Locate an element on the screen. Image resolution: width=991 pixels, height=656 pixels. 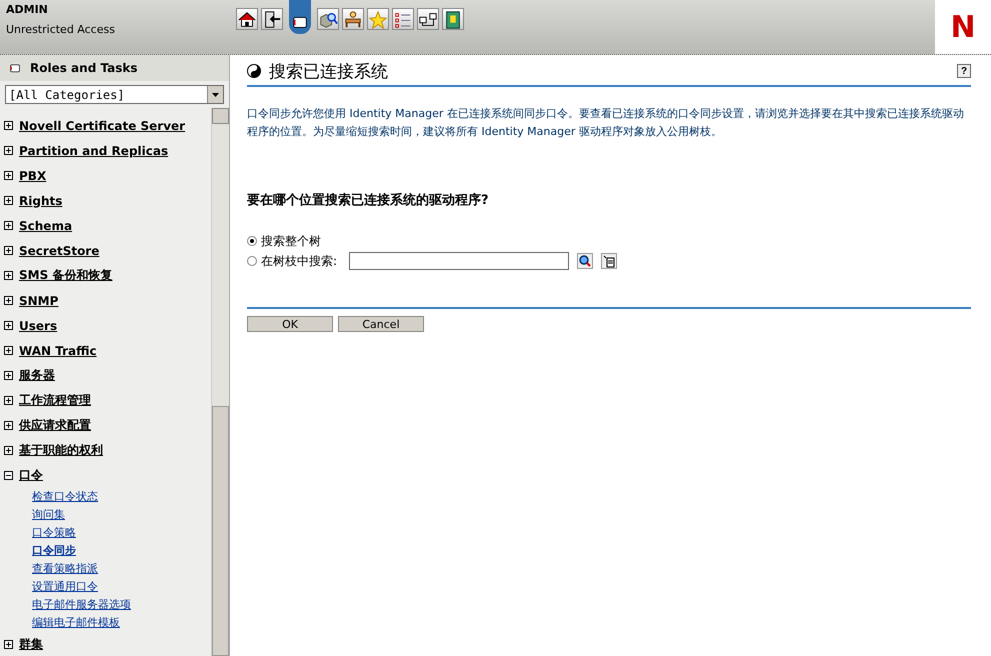
category-link: 供应请求配置 is located at coordinates (55, 425).